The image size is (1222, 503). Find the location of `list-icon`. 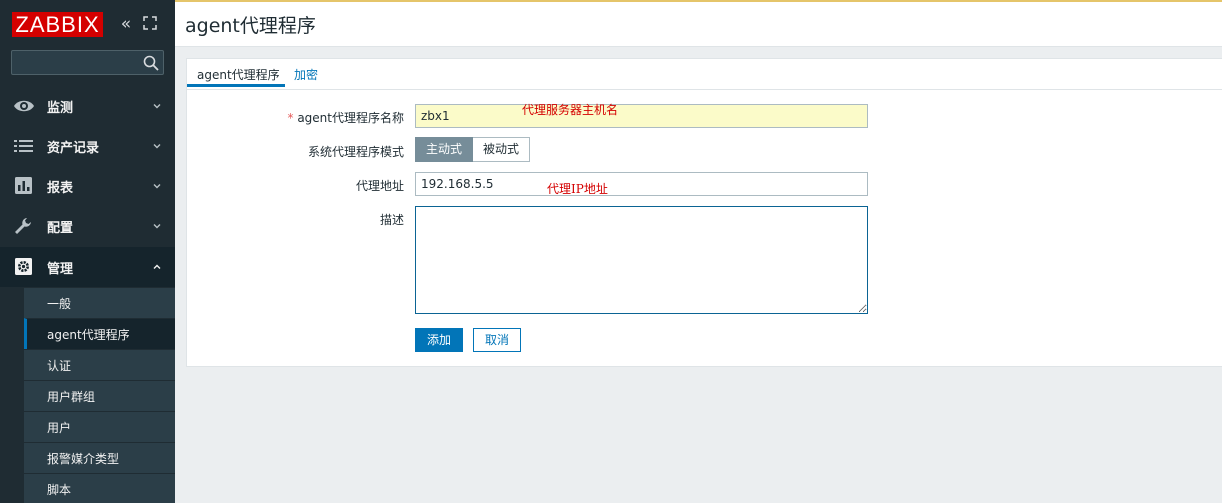

list-icon is located at coordinates (23, 146).